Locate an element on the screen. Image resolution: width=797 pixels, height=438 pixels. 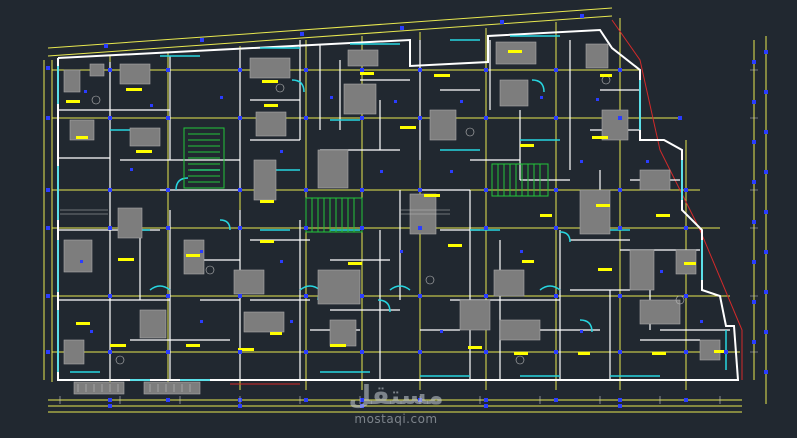
stair-cores is located at coordinates (366, 180).